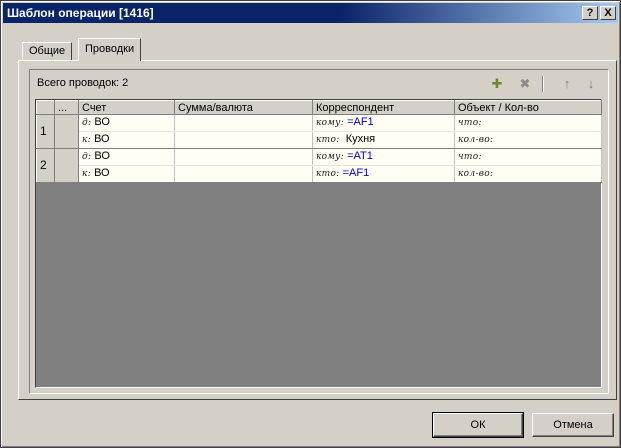 Image resolution: width=621 pixels, height=448 pixels. I want to click on corr-value: Кухня, so click(360, 139).